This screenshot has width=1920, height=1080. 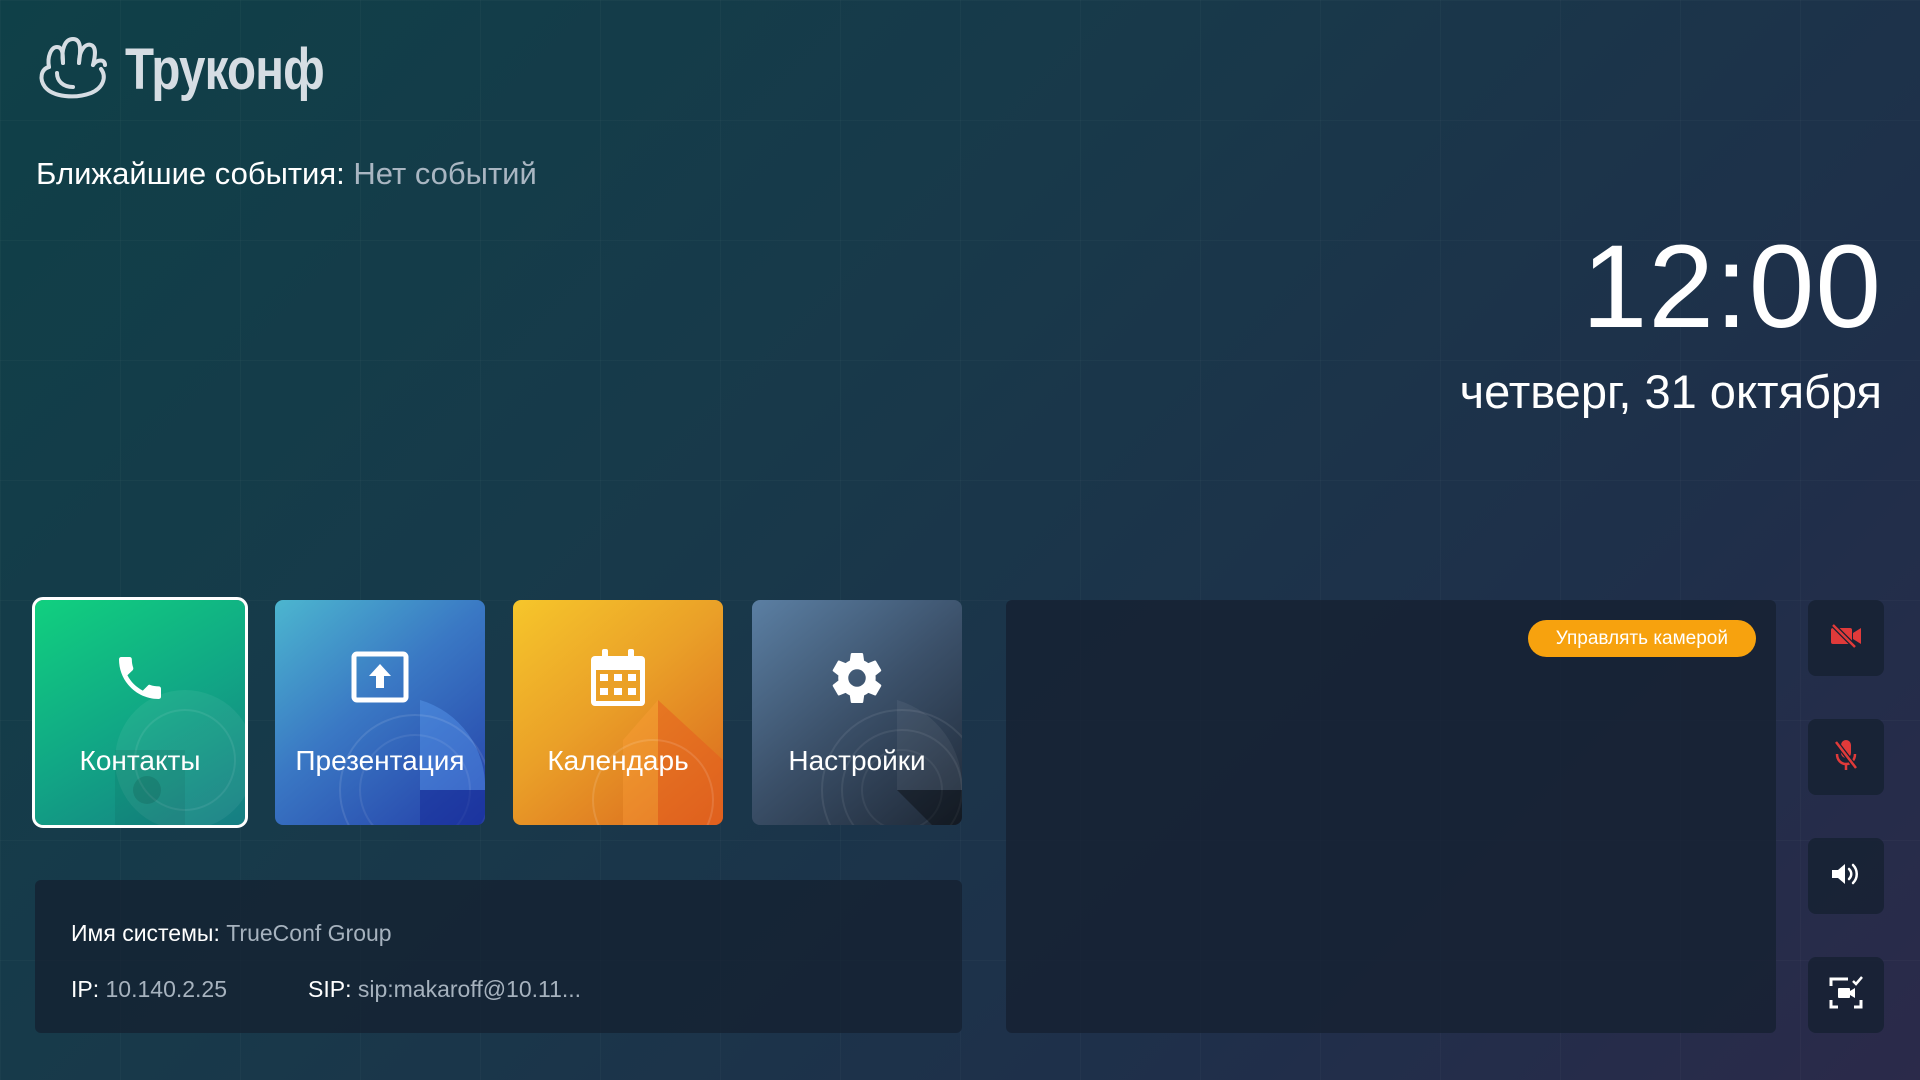 I want to click on screen-select-button, so click(x=1846, y=995).